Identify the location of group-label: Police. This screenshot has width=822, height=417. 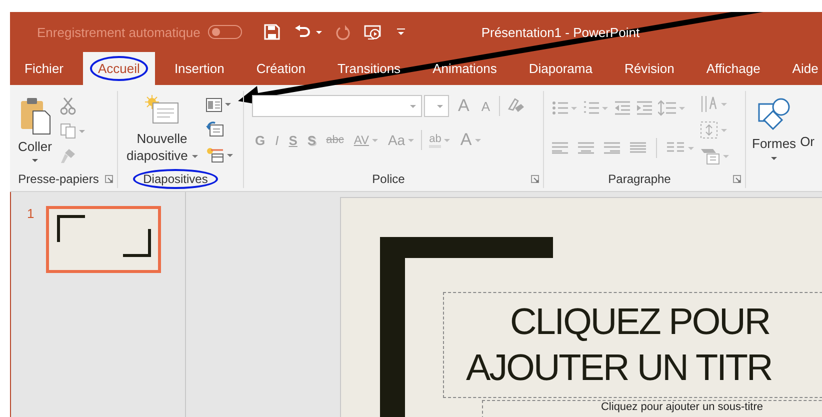
(388, 179).